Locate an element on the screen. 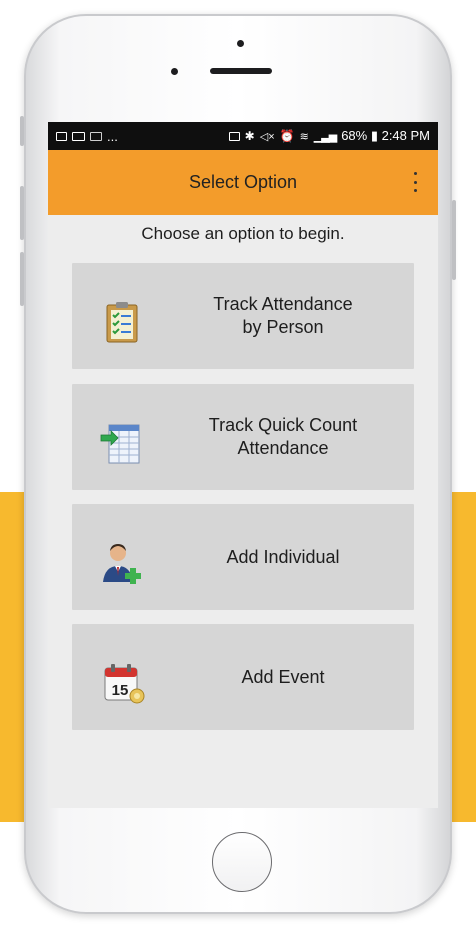  proximity-sensor is located at coordinates (240, 43).